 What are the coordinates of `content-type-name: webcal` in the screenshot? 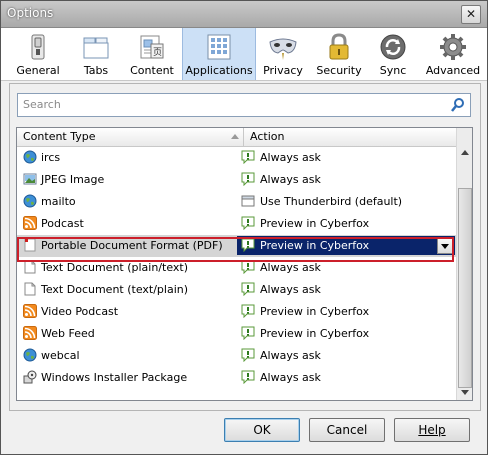 It's located at (60, 355).